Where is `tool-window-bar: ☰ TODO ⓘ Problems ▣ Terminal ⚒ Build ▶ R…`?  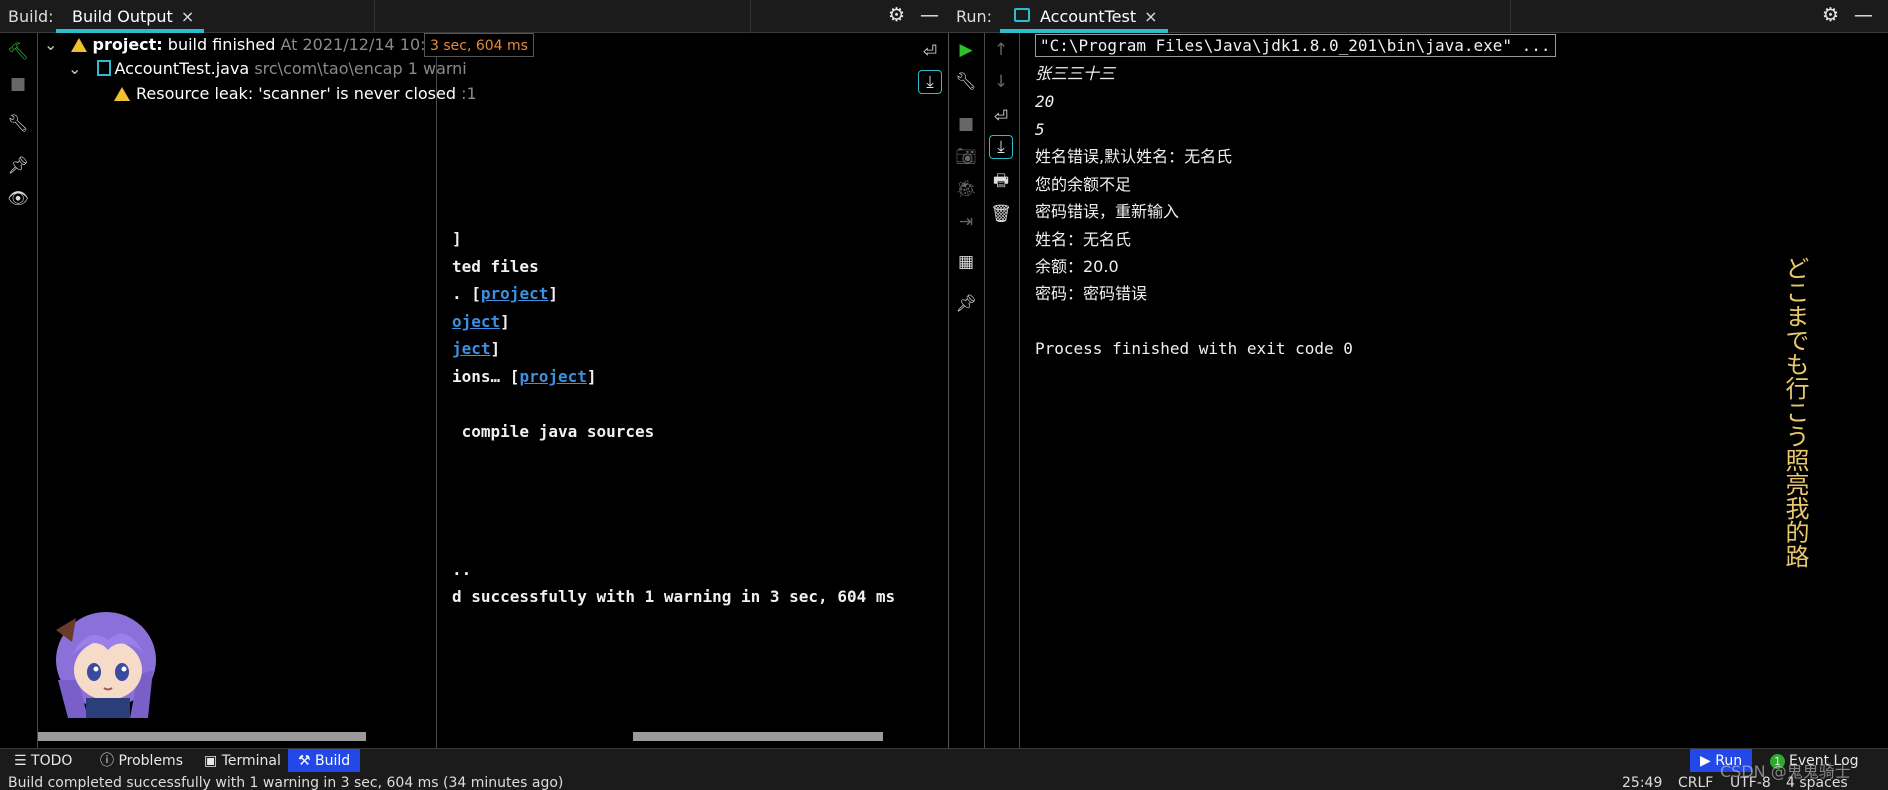 tool-window-bar: ☰ TODO ⓘ Problems ▣ Terminal ⚒ Build ▶ R… is located at coordinates (944, 760).